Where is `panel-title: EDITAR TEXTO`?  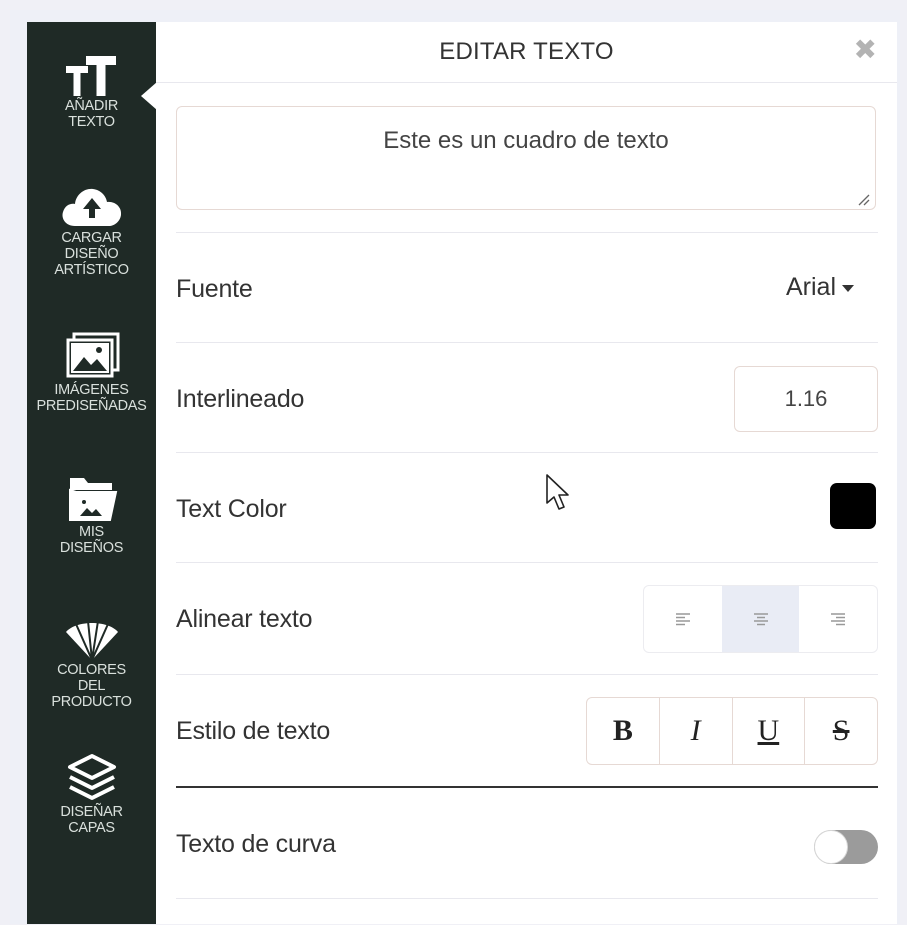 panel-title: EDITAR TEXTO is located at coordinates (526, 51).